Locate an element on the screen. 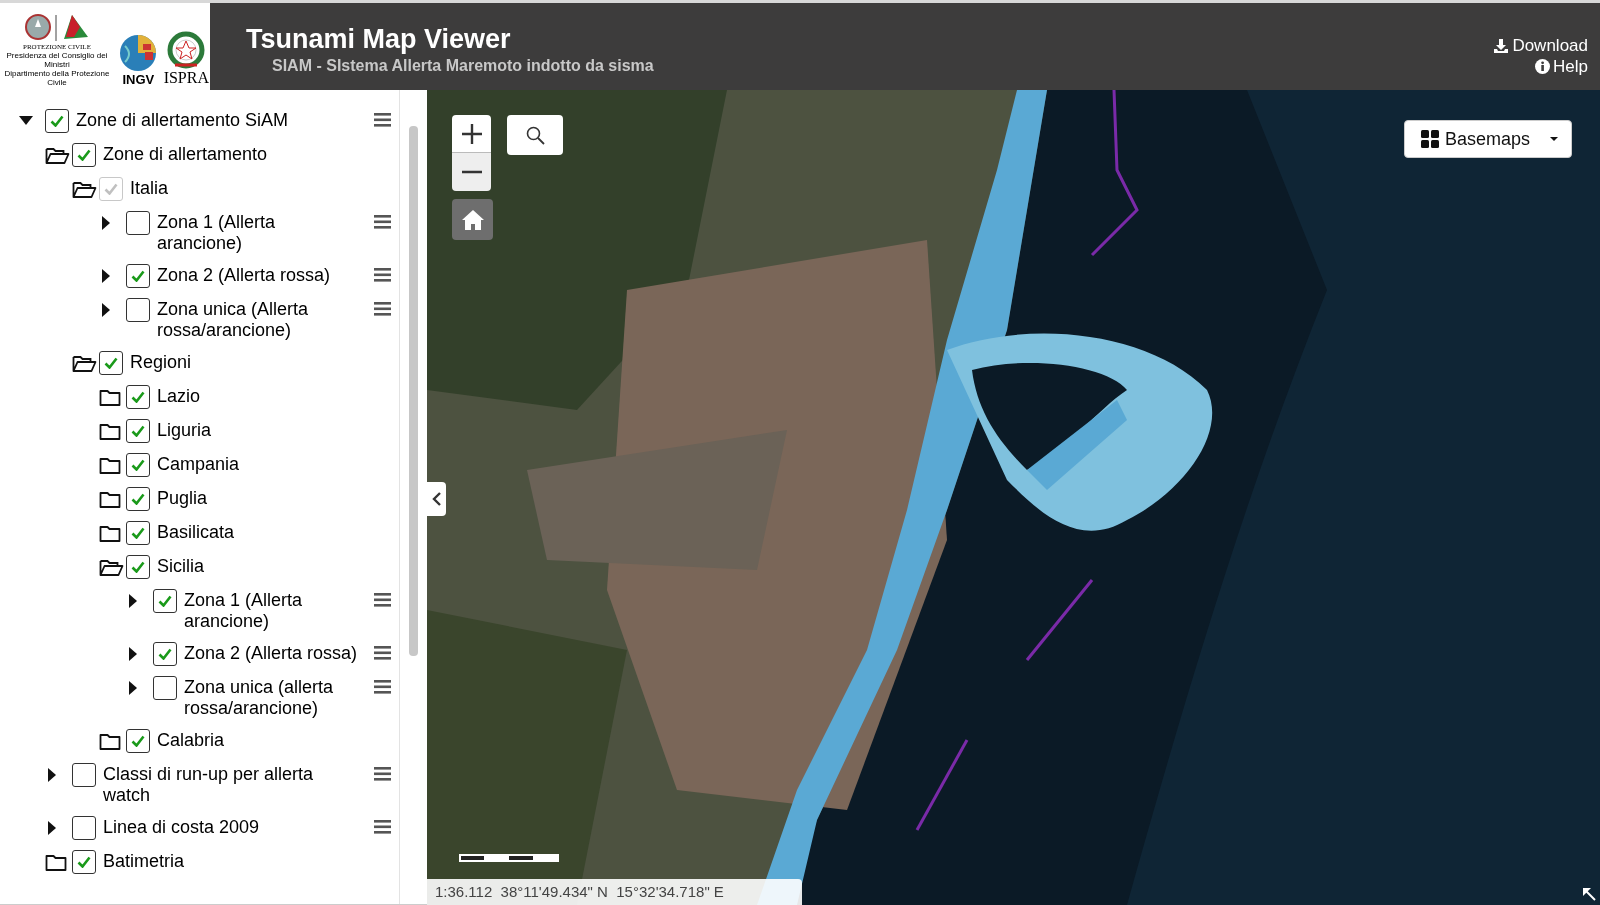 This screenshot has height=905, width=1600. logo-subcaption: Dipartimento della Protezione Civile is located at coordinates (57, 78).